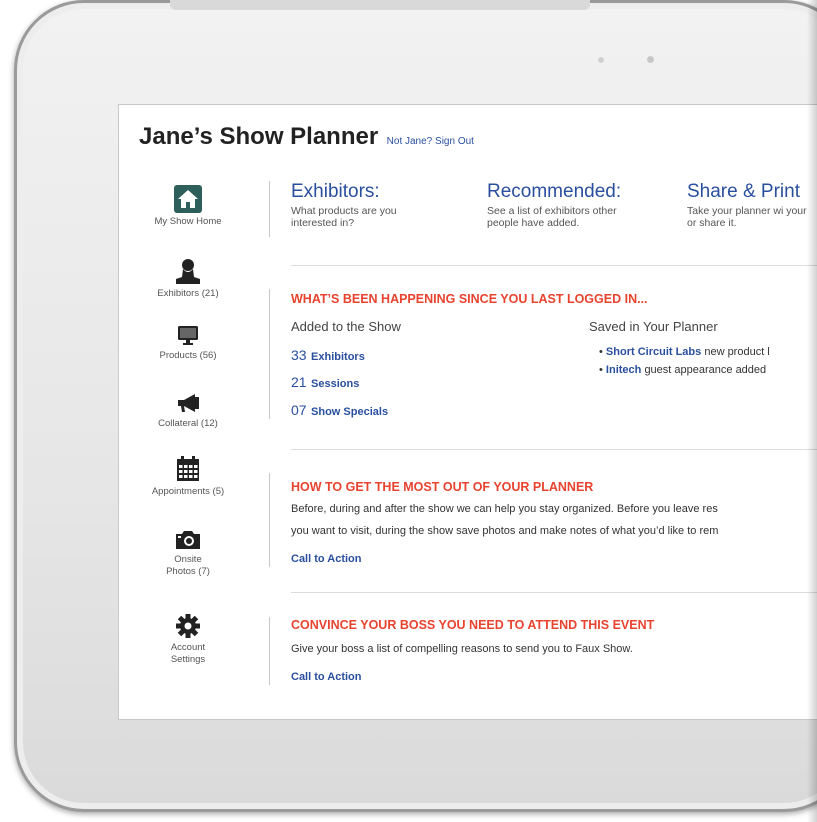  I want to click on calendar-icon, so click(188, 468).